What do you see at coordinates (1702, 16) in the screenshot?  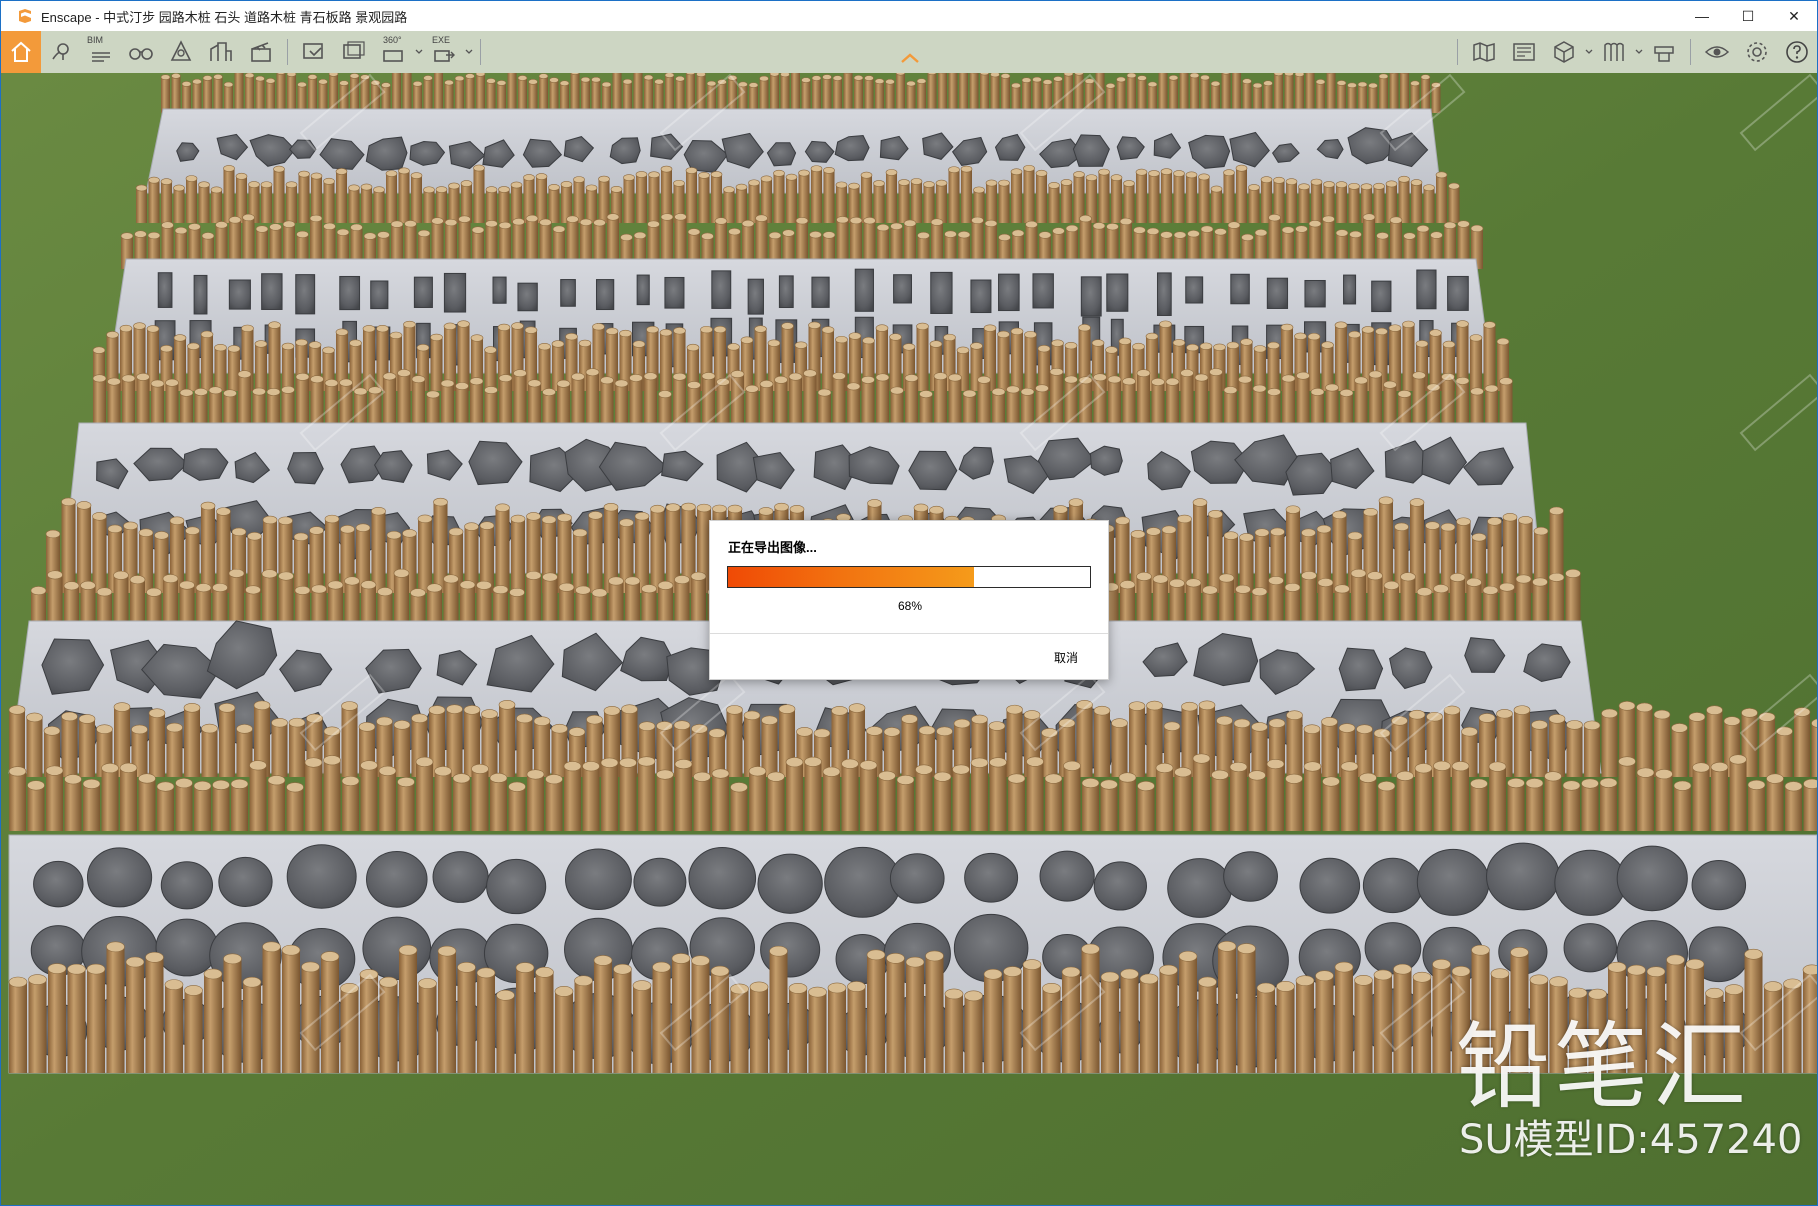 I see `minimize-button: —` at bounding box center [1702, 16].